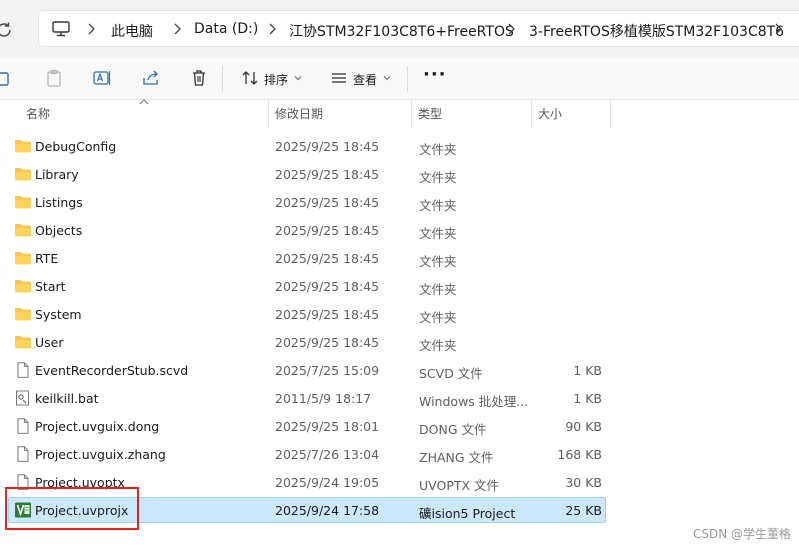  What do you see at coordinates (80, 482) in the screenshot?
I see `file-name: Project.uvoptx` at bounding box center [80, 482].